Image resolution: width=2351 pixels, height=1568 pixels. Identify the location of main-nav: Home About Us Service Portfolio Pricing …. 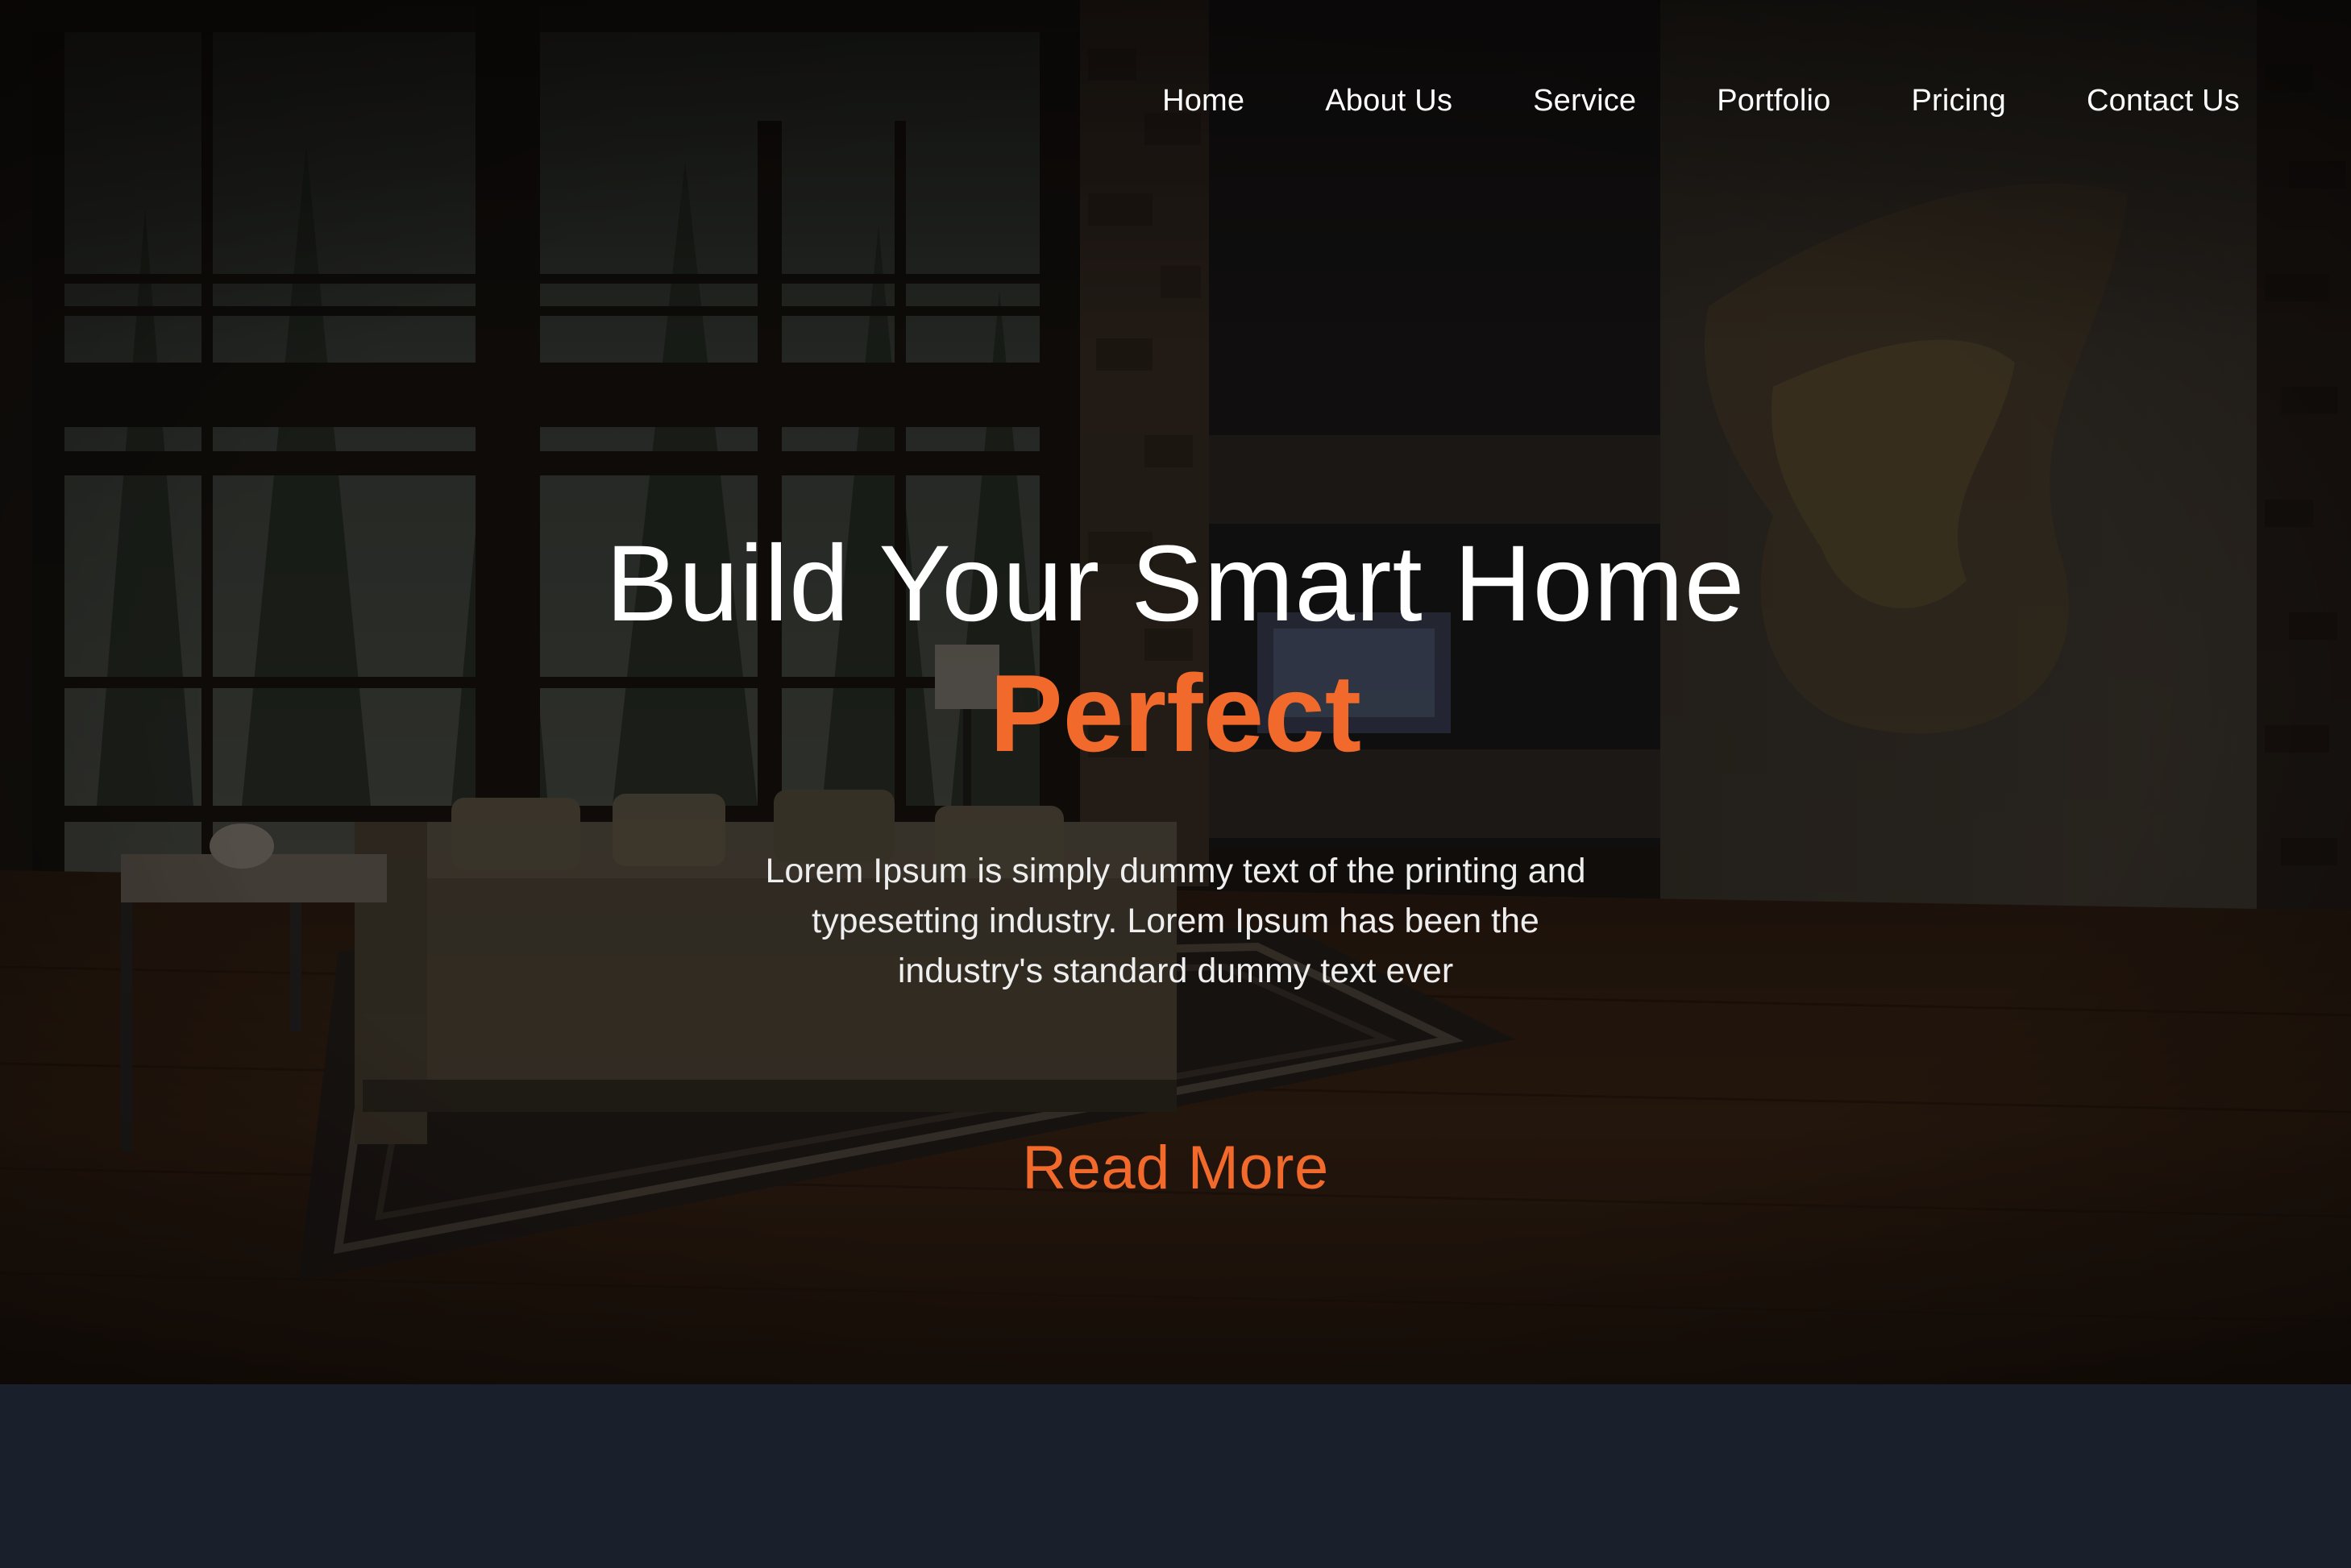
(1701, 101).